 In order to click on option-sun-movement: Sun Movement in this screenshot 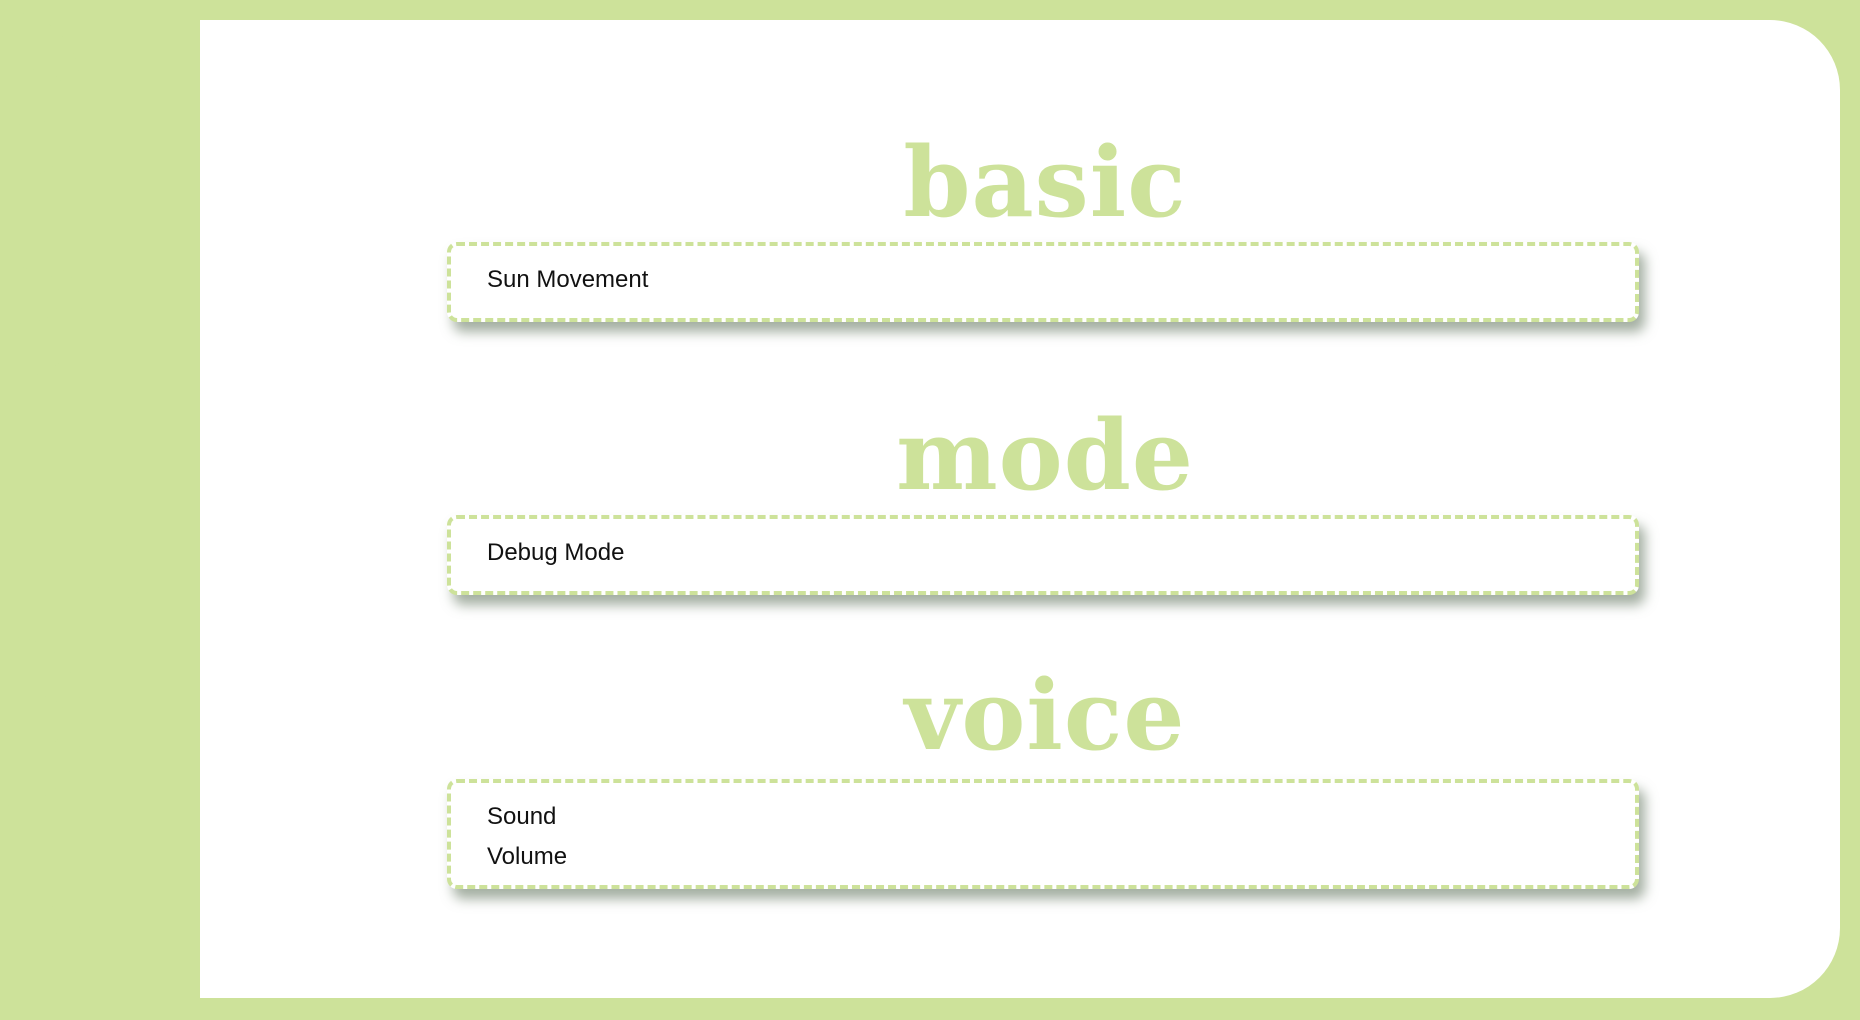, I will do `click(1061, 280)`.